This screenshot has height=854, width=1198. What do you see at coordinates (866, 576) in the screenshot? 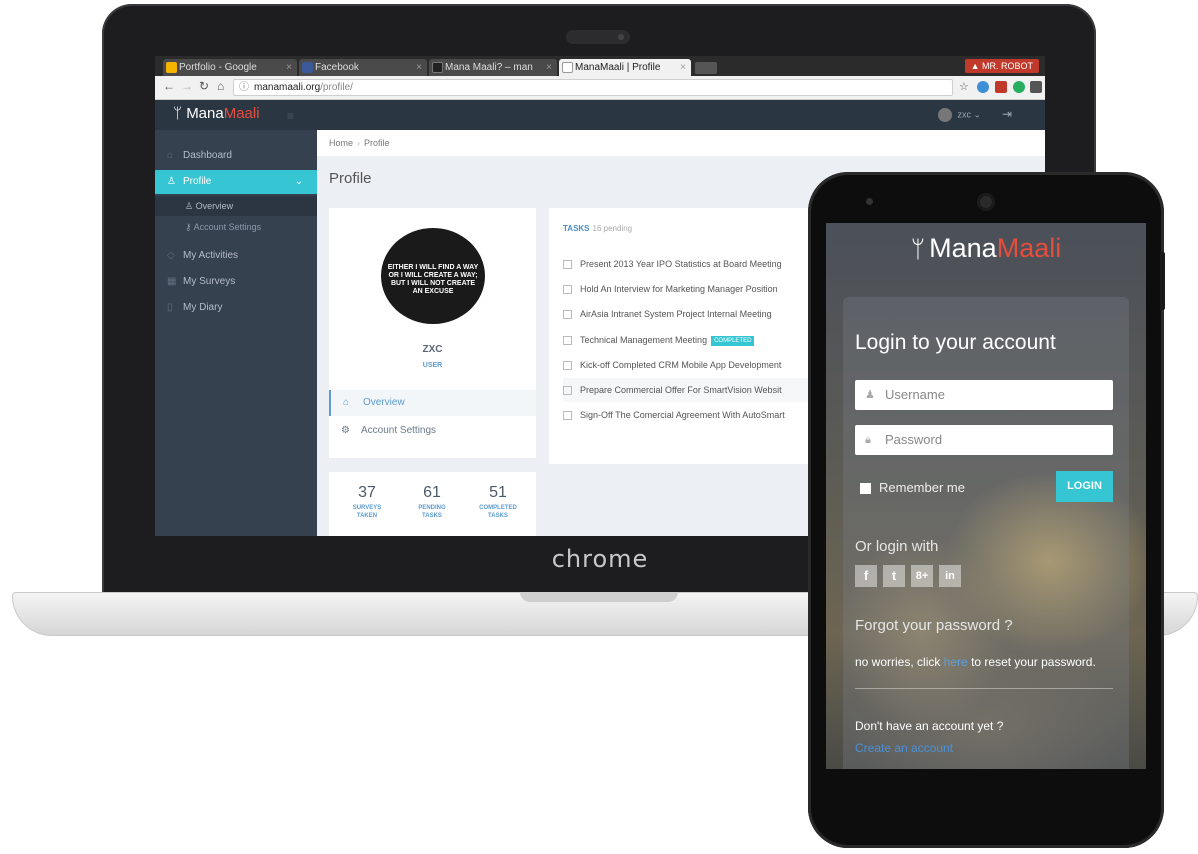
I see `facebook-icon: f` at bounding box center [866, 576].